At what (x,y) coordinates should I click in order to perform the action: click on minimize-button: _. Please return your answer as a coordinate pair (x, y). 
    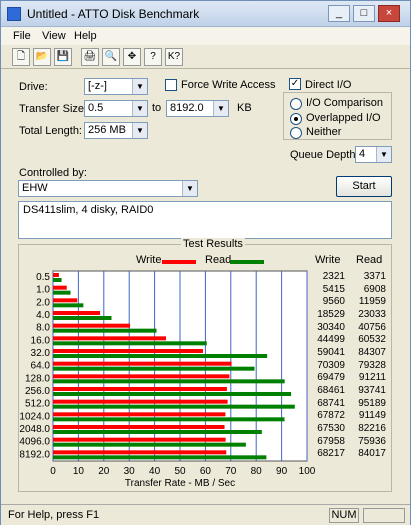
    Looking at the image, I should click on (339, 13).